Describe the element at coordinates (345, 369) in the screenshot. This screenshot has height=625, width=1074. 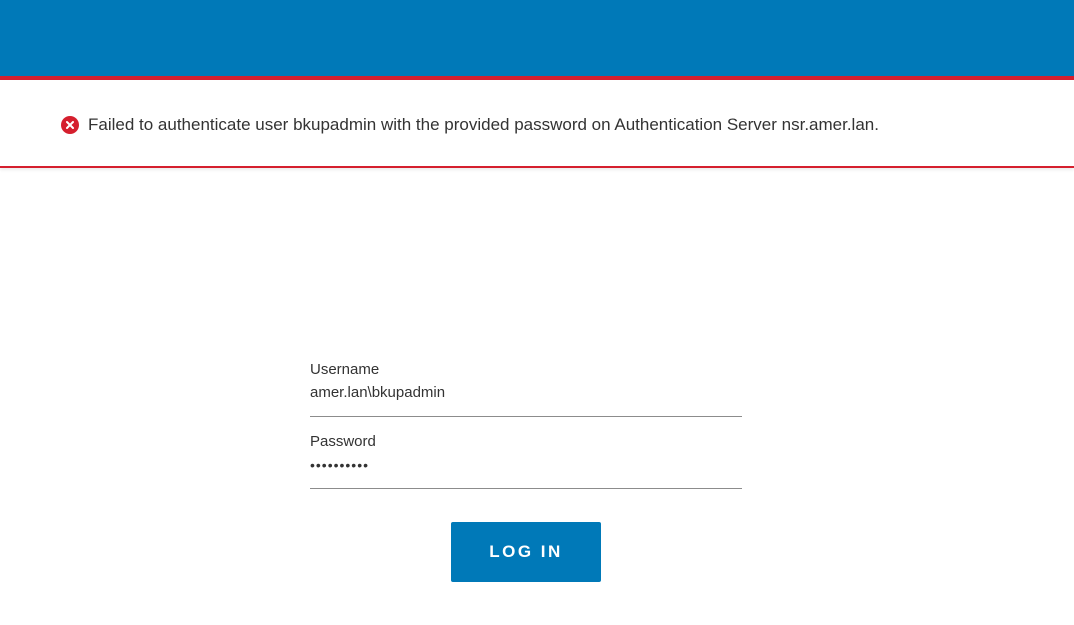
I see `username-label: Username` at that location.